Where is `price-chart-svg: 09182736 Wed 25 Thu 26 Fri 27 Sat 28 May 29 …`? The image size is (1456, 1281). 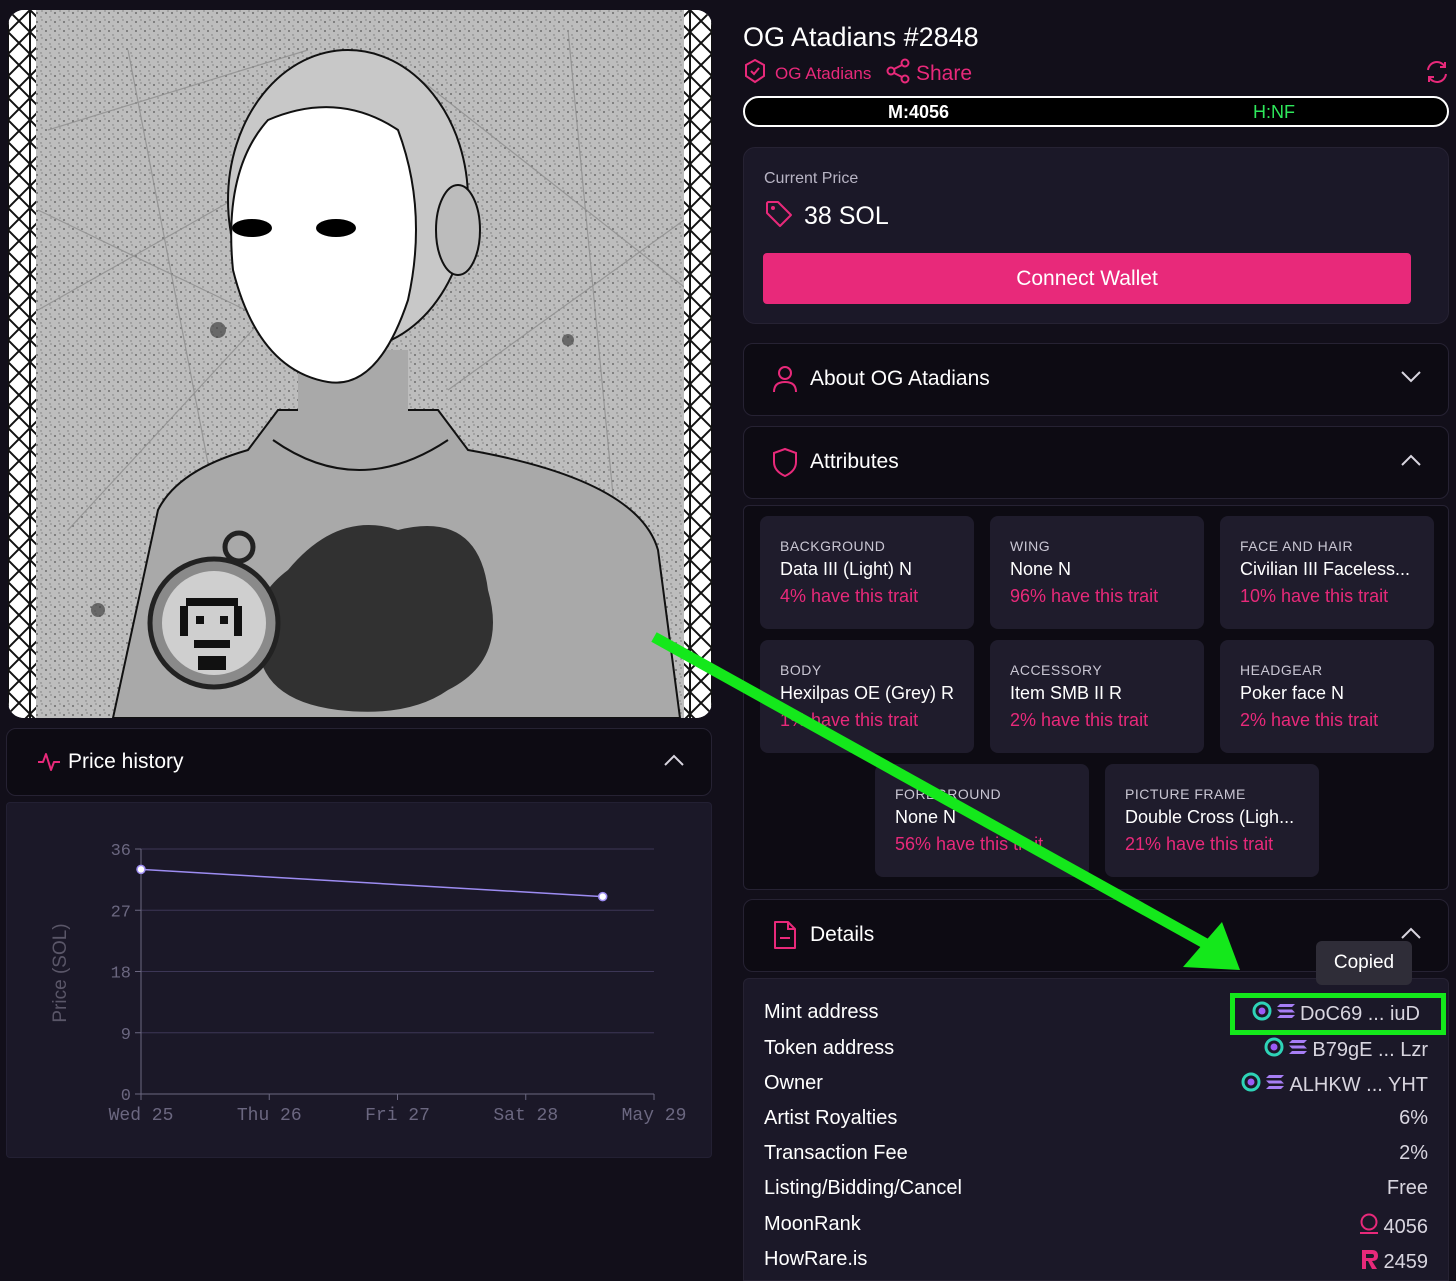
price-chart-svg: 09182736 Wed 25 Thu 26 Fri 27 Sat 28 May 29 … is located at coordinates (368, 984).